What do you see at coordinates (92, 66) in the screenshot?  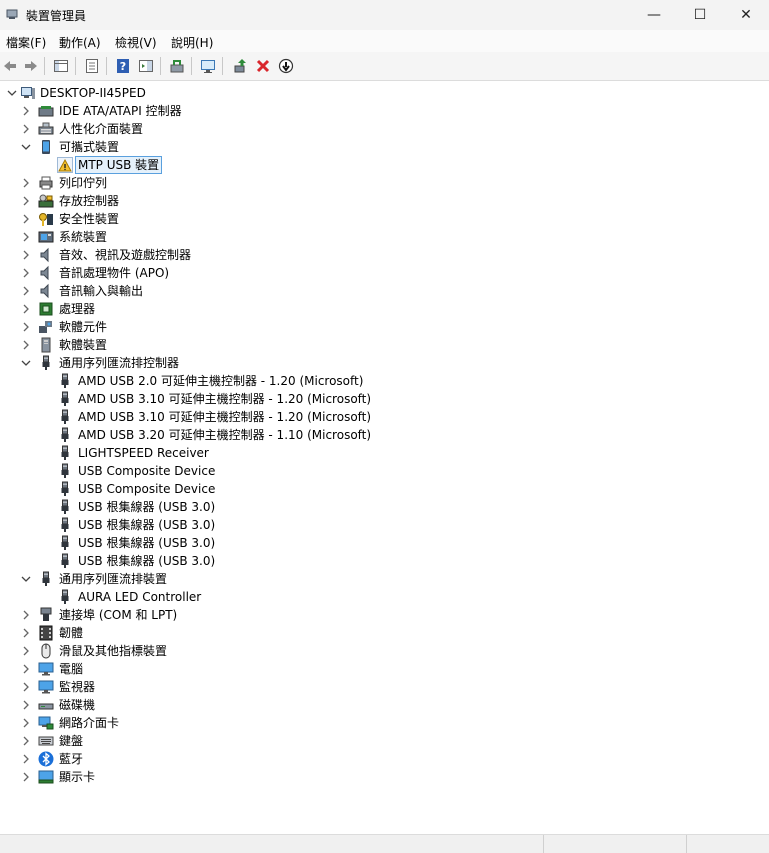 I see `properties-icon` at bounding box center [92, 66].